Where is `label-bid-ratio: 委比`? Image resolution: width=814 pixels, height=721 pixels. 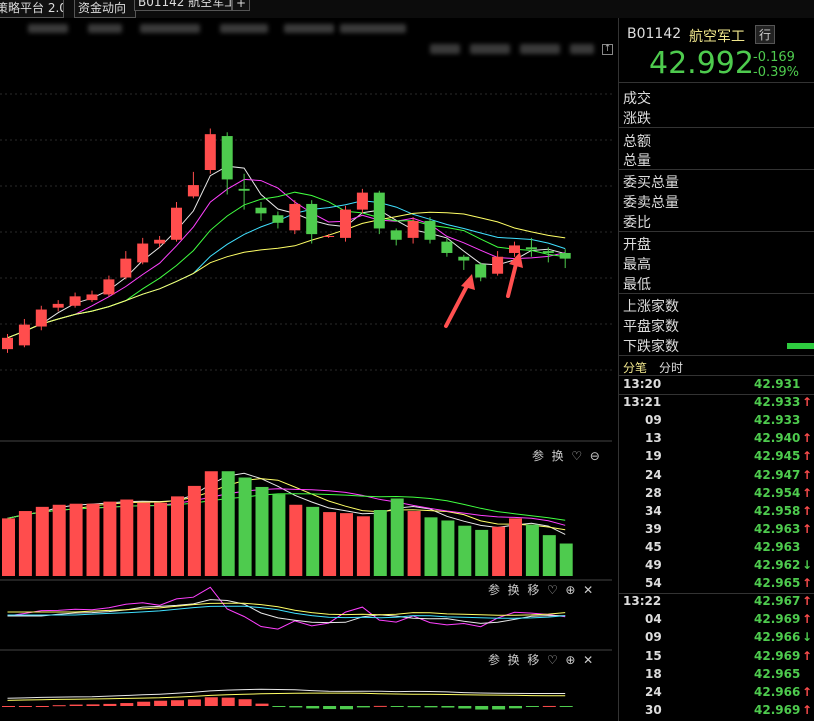 label-bid-ratio: 委比 is located at coordinates (637, 223).